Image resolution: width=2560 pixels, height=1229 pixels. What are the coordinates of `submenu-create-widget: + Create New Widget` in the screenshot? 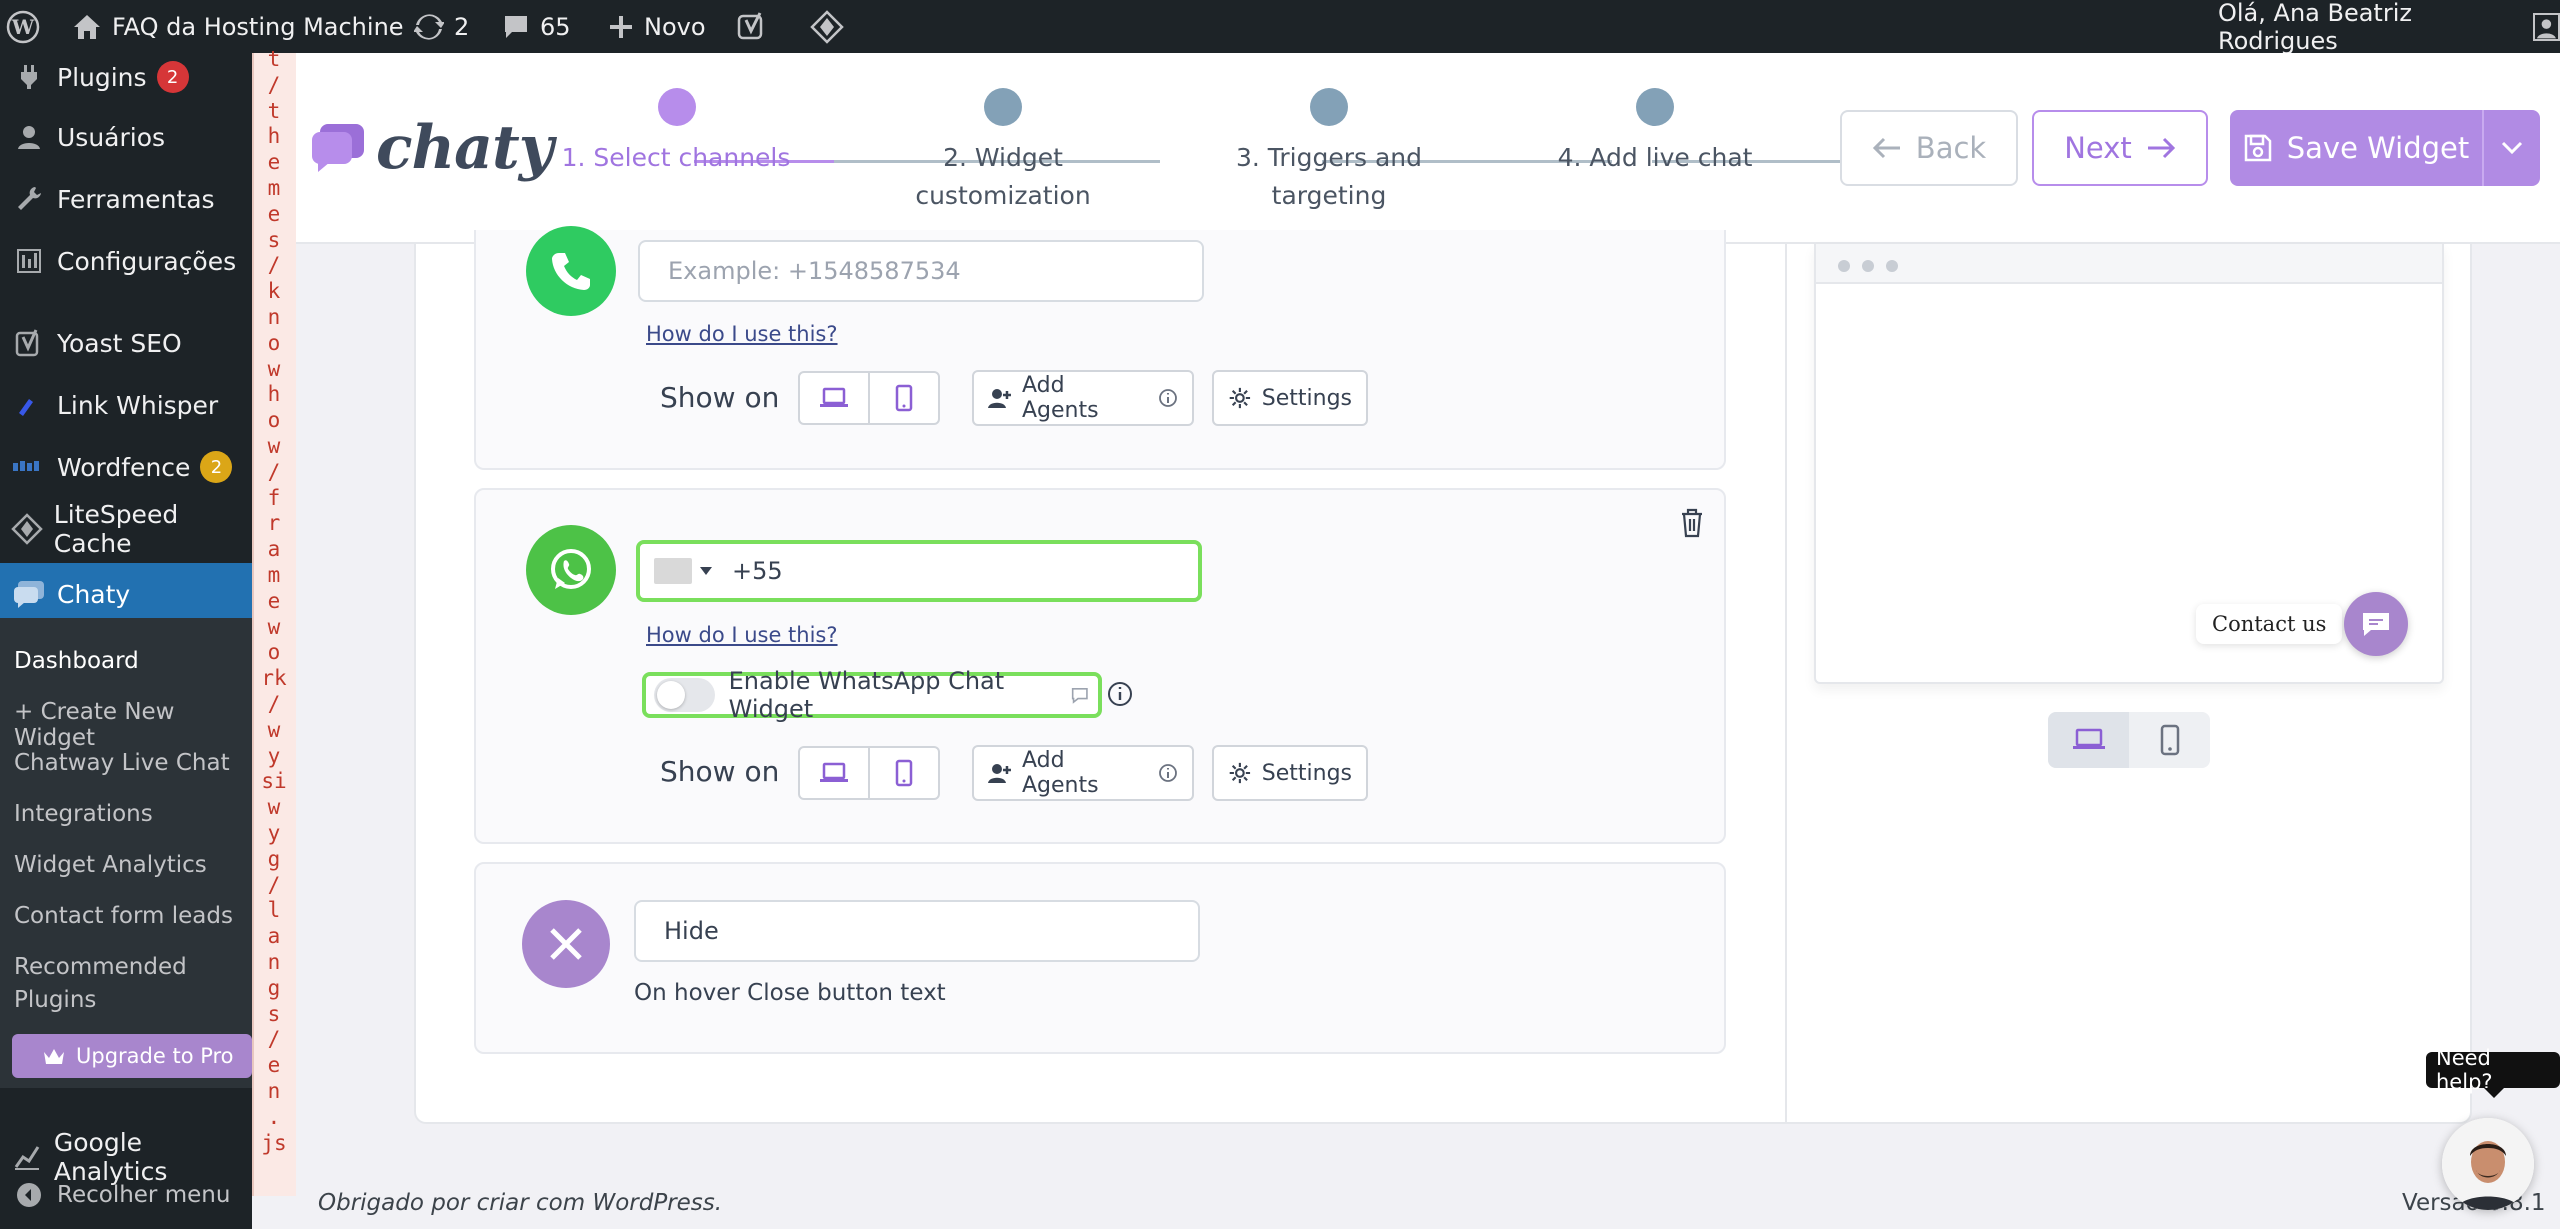 It's located at (133, 725).